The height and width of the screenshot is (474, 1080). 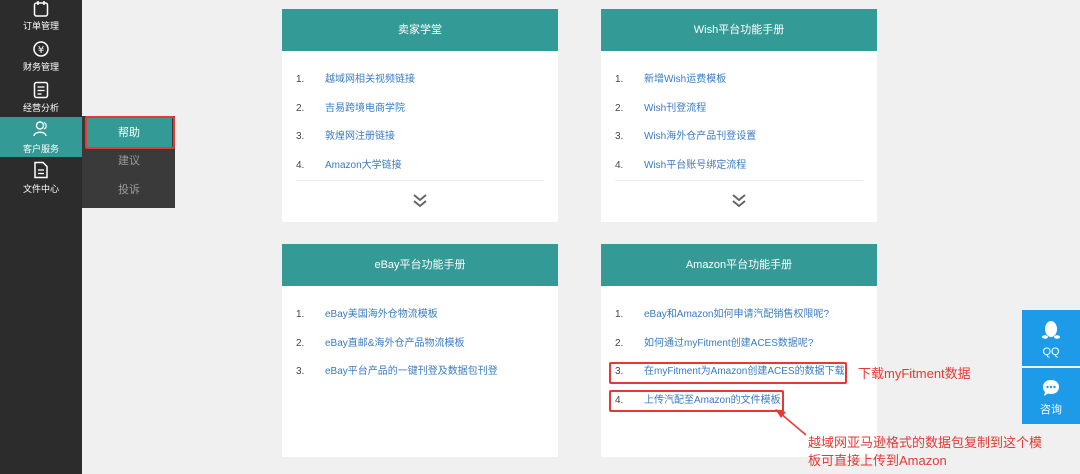 What do you see at coordinates (130, 132) in the screenshot?
I see `help-highlight-box` at bounding box center [130, 132].